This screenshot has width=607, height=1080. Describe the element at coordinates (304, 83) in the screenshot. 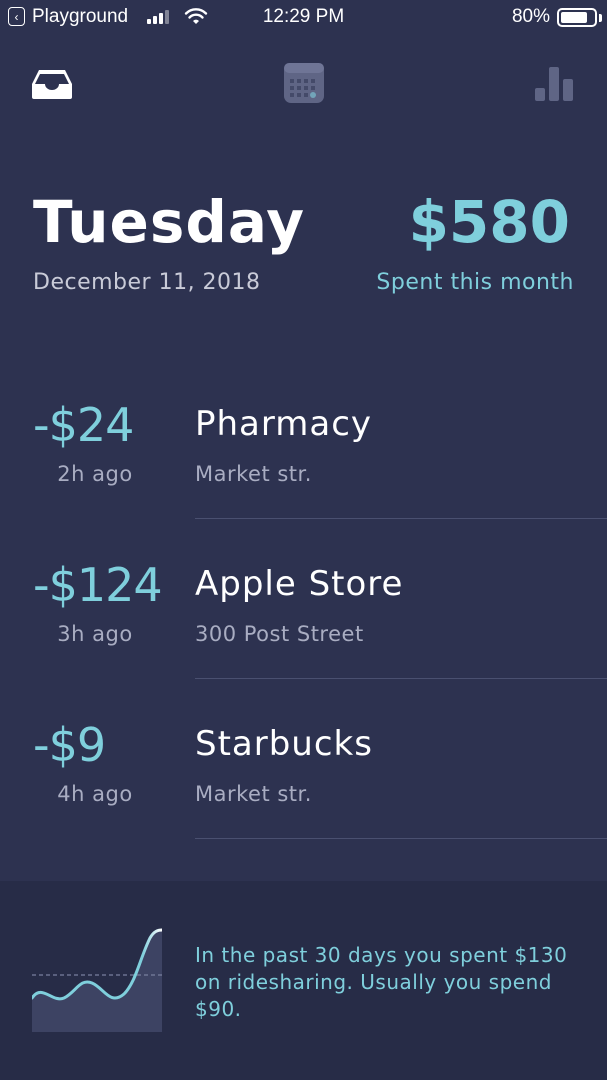

I see `calendar-icon` at that location.